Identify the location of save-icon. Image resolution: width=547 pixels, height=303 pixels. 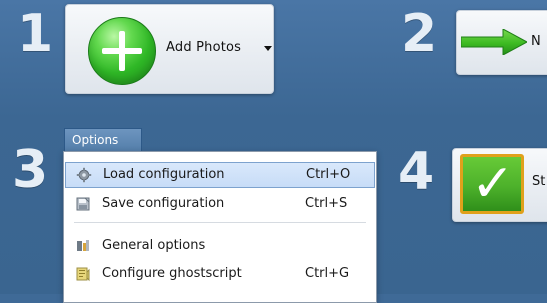
(83, 204).